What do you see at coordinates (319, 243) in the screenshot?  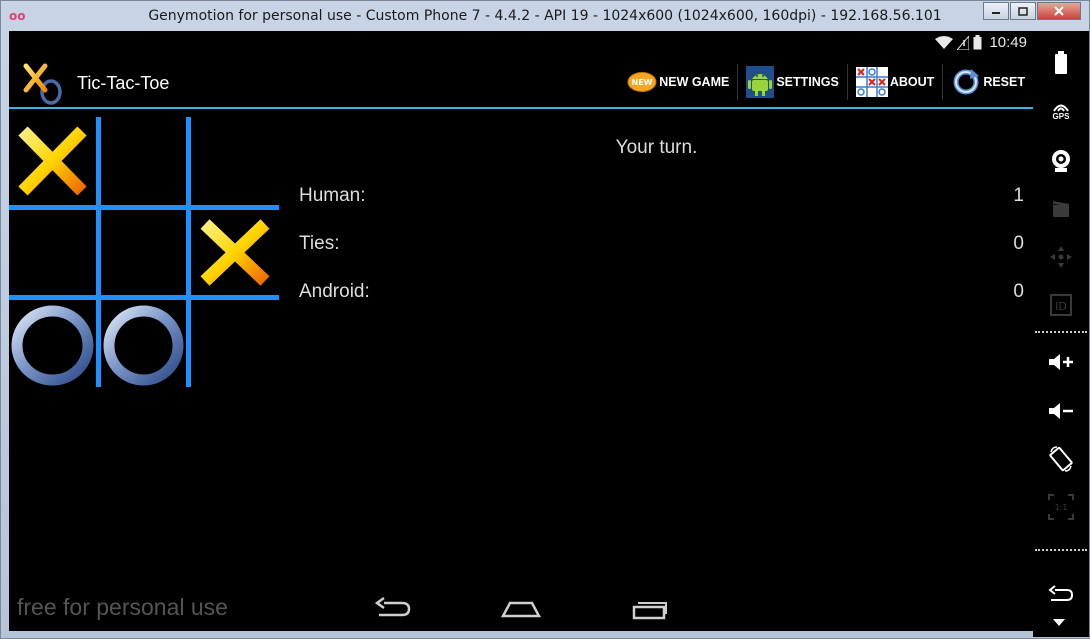 I see `score-label-ties: Ties:` at bounding box center [319, 243].